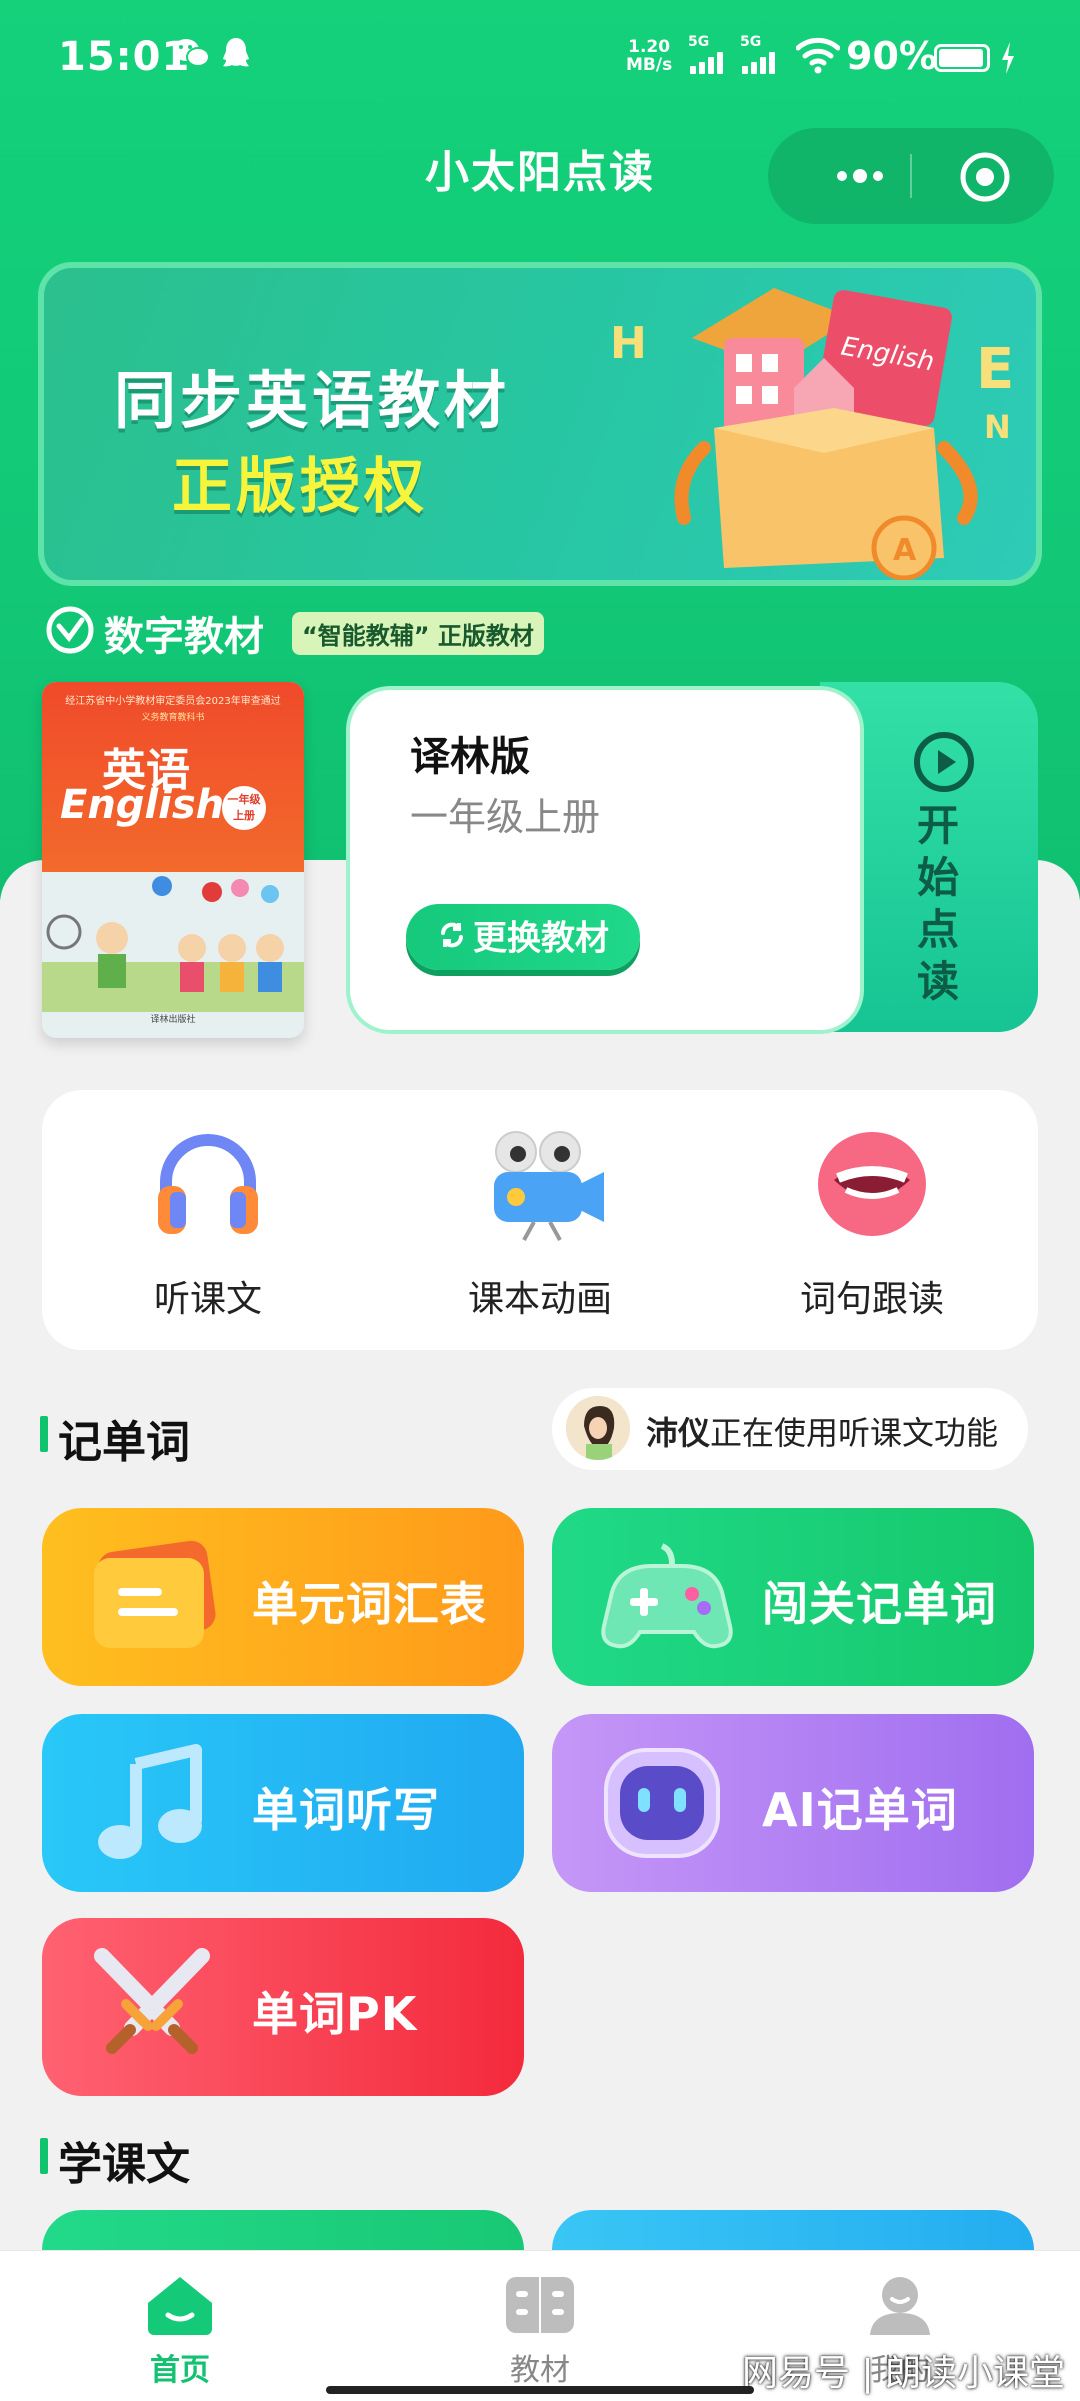 The width and height of the screenshot is (1080, 2401). I want to click on net-speed-unit: MB/s, so click(649, 65).